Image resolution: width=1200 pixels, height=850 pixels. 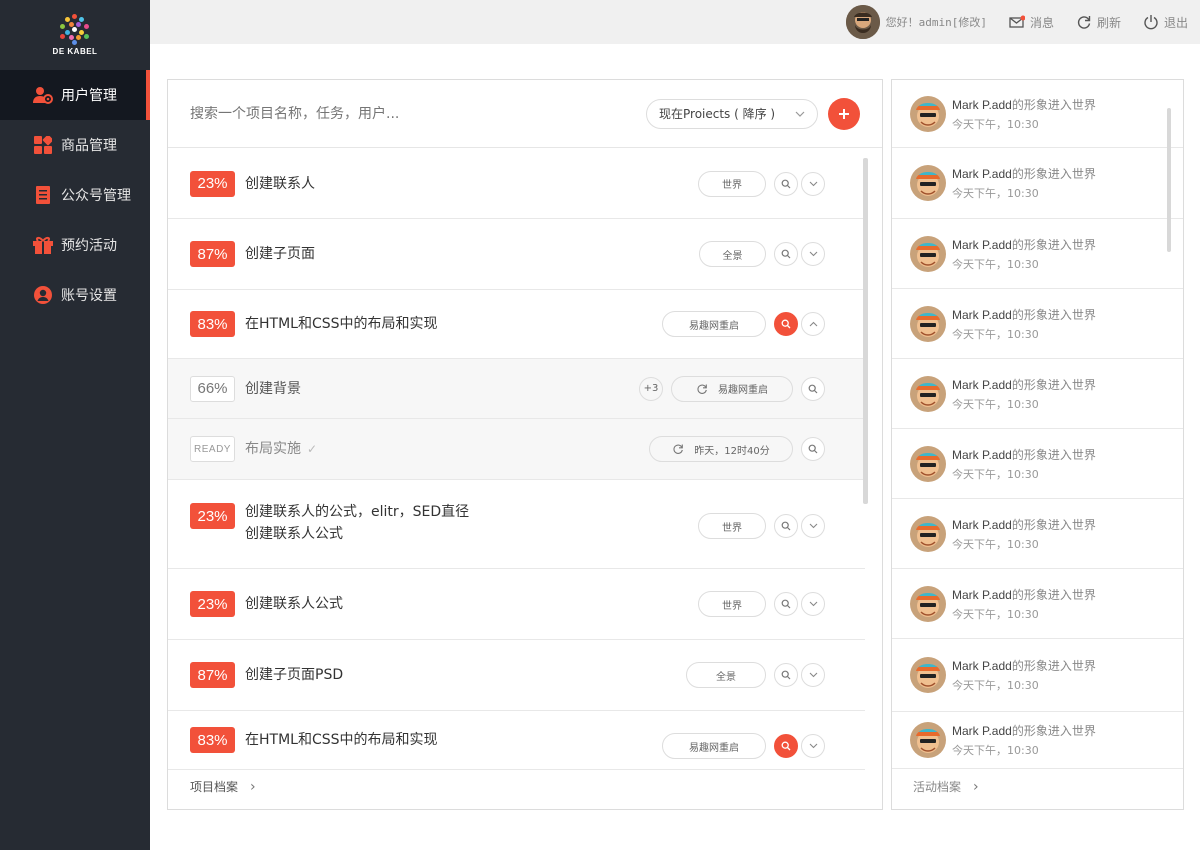 What do you see at coordinates (96, 196) in the screenshot?
I see `sidebar-item-label: 公众号管理` at bounding box center [96, 196].